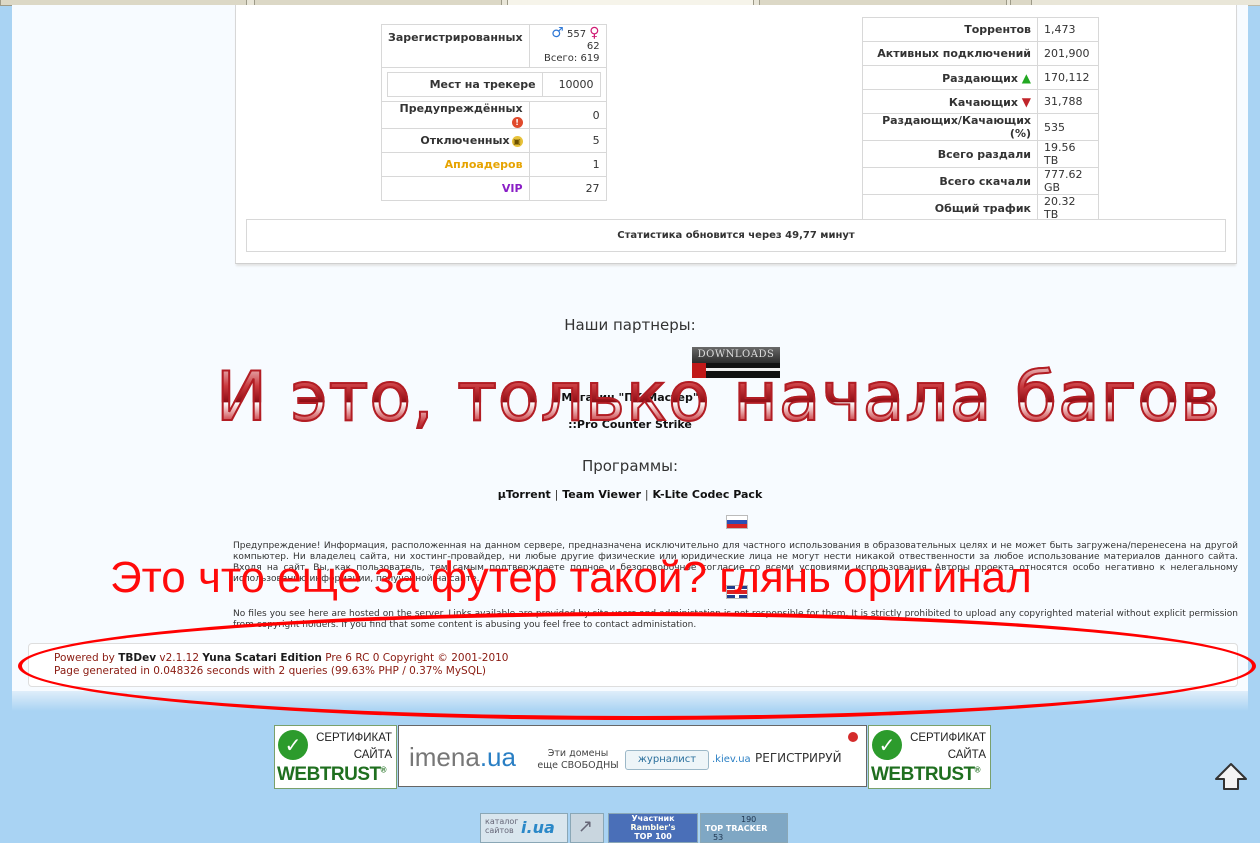 This screenshot has height=843, width=1260. What do you see at coordinates (502, 826) in the screenshot?
I see `catalog-label: каталог сайтов` at bounding box center [502, 826].